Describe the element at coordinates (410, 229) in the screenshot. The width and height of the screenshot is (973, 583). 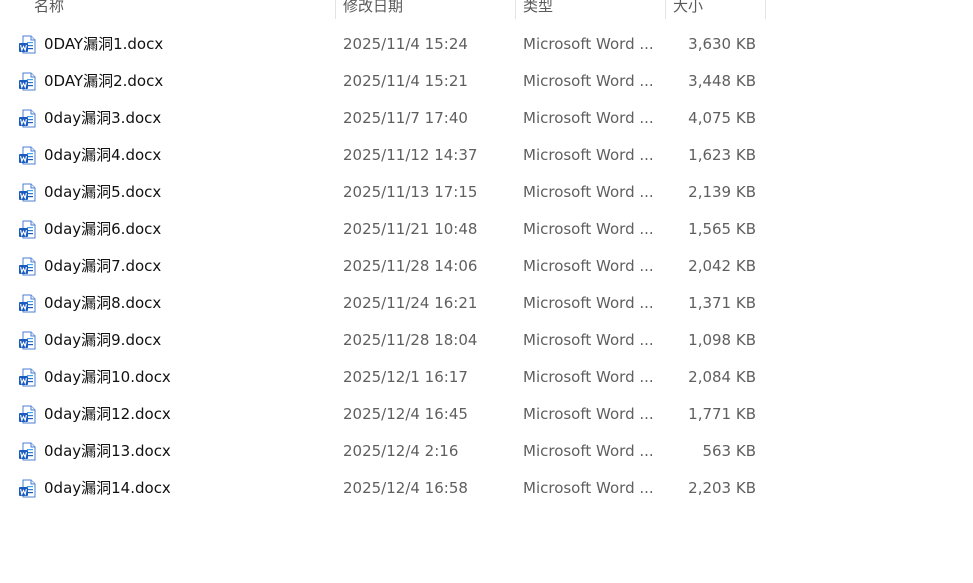
I see `file-modified-date: 2025/11/21 10:48` at that location.